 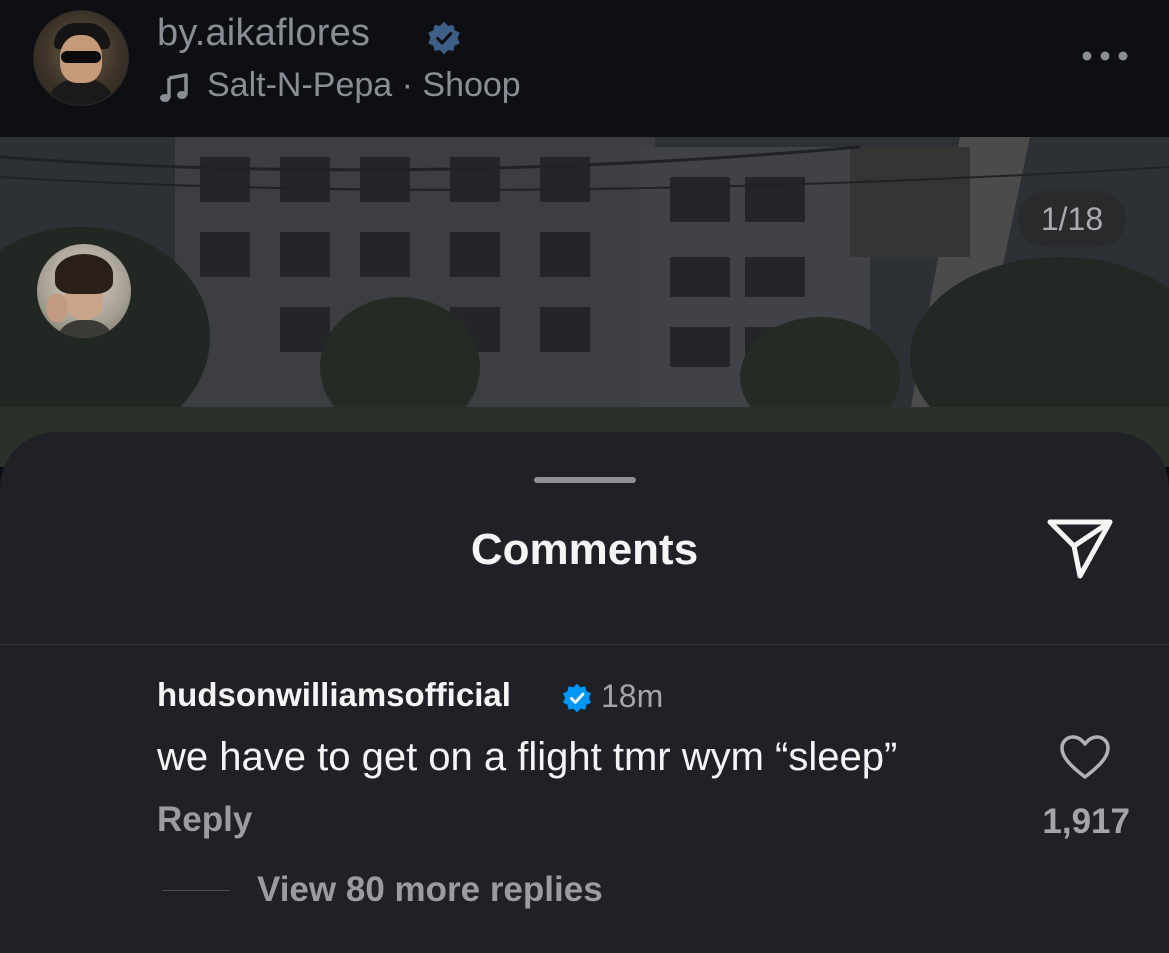 What do you see at coordinates (1085, 757) in the screenshot?
I see `heart-icon` at bounding box center [1085, 757].